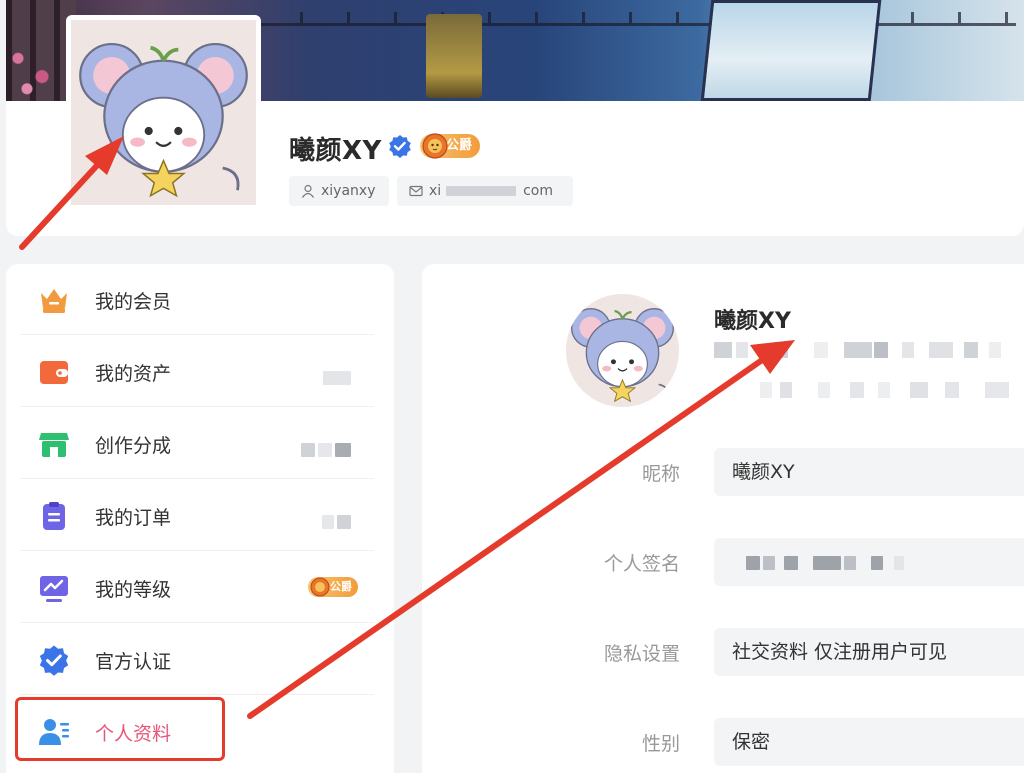 This screenshot has width=1024, height=773. I want to click on banner-pencil-pot-decor, so click(454, 56).